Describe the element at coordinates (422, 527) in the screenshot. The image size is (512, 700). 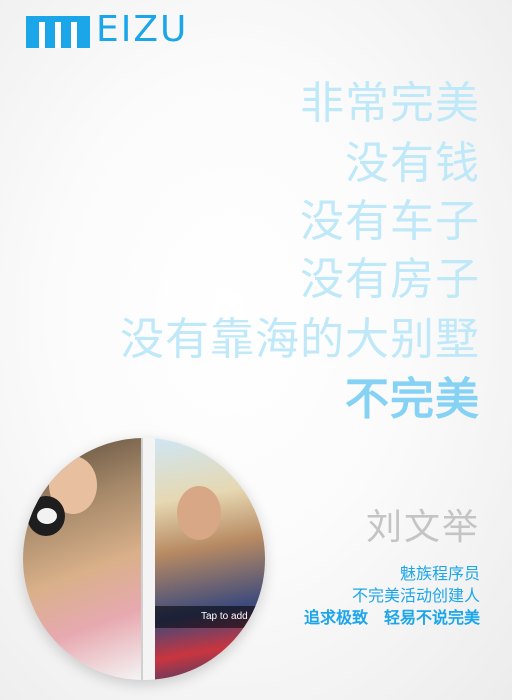
I see `person-name: 刘文举` at that location.